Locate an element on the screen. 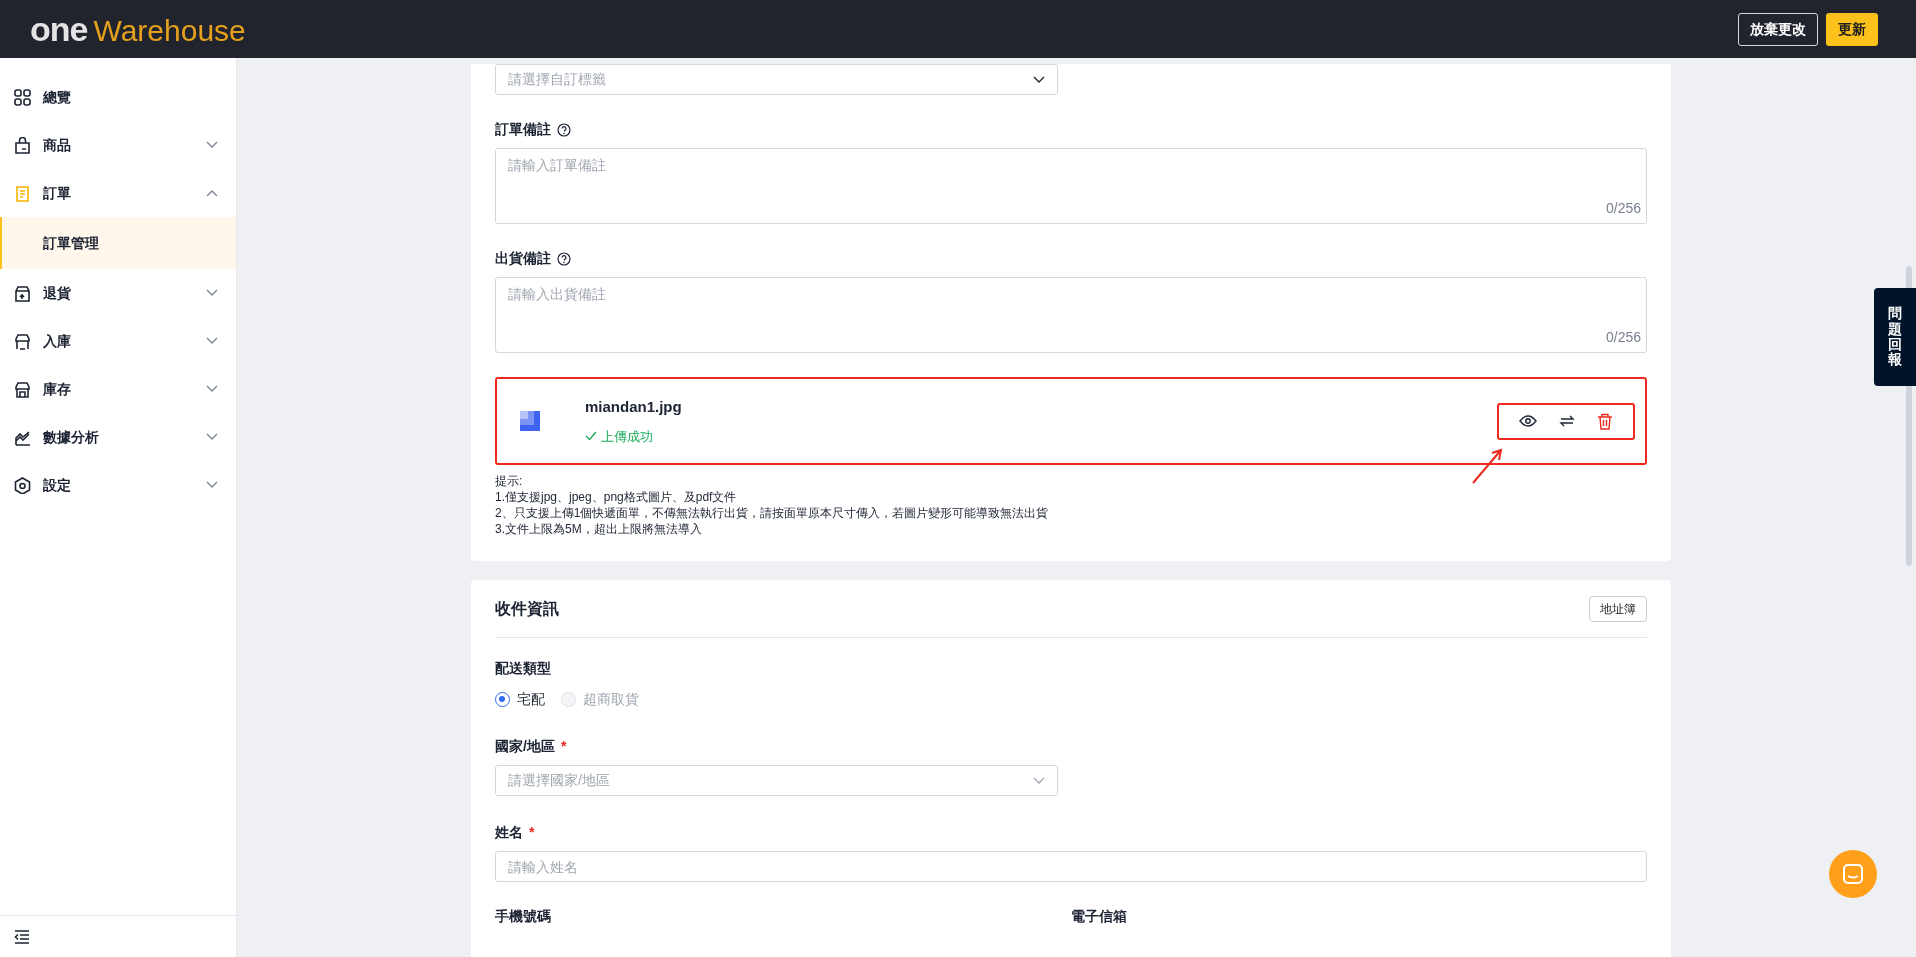 The image size is (1916, 957). name-input: 請輸入姓名 is located at coordinates (1071, 866).